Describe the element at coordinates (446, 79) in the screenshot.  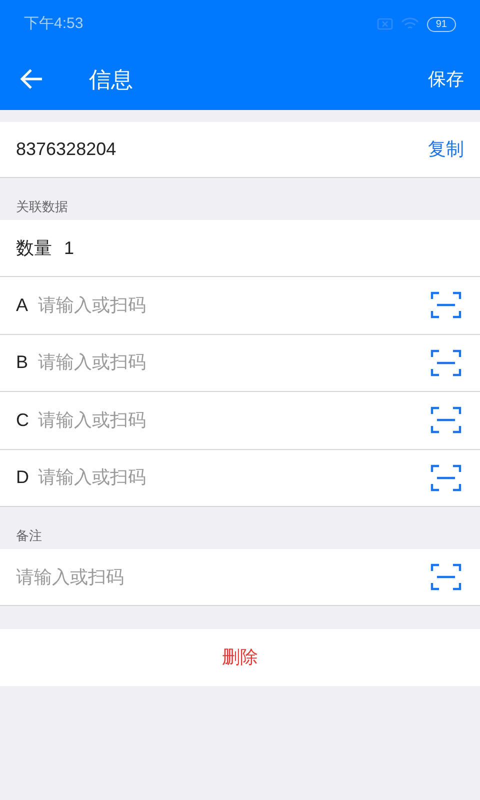
I see `save-button: 保存` at that location.